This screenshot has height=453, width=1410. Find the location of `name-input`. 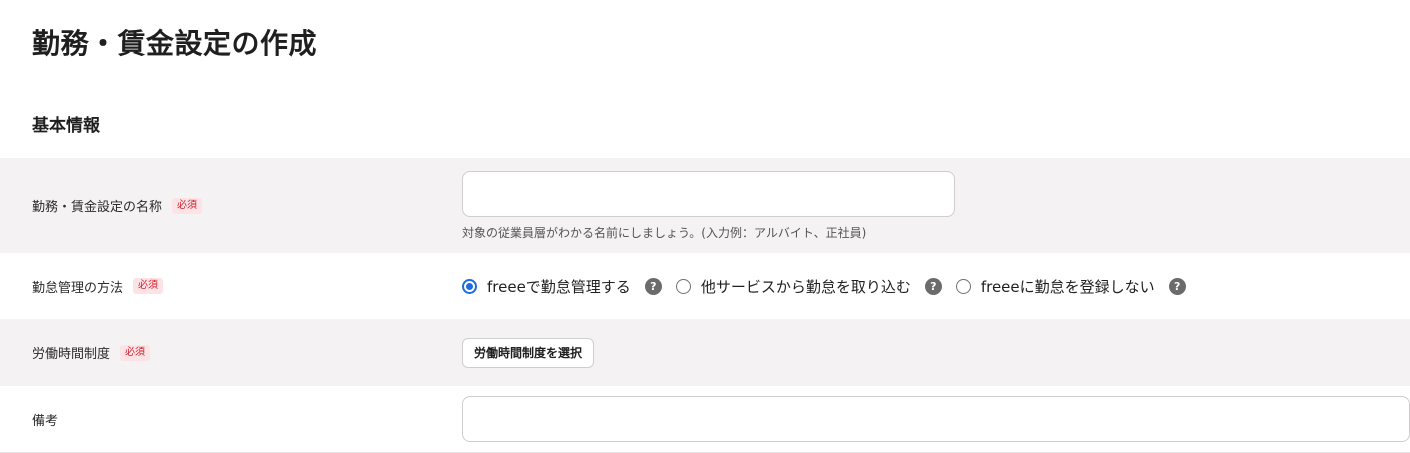

name-input is located at coordinates (708, 193).